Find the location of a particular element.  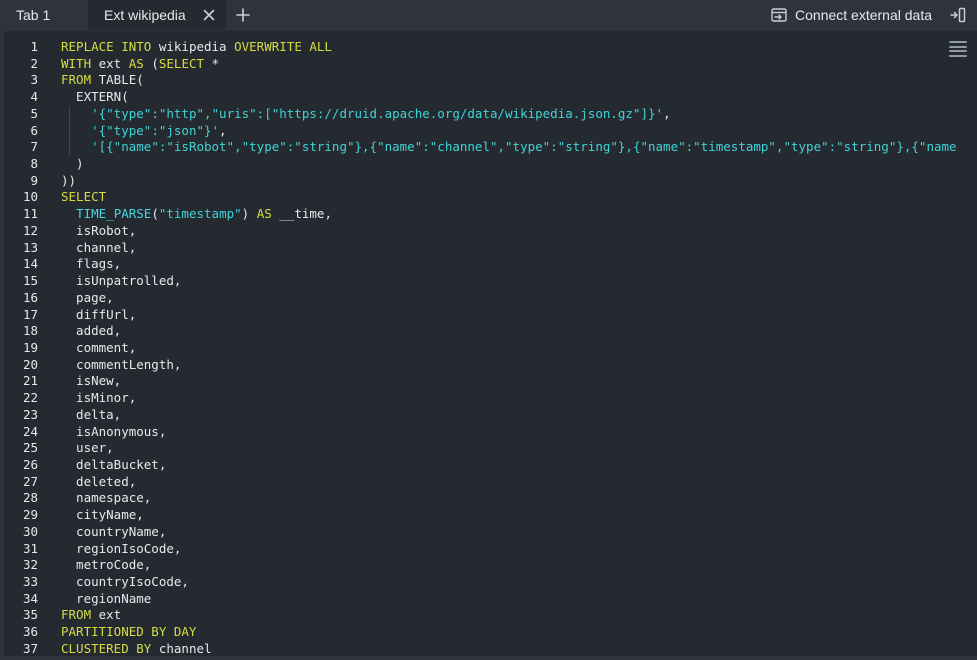

code-line: 20 commentLength, is located at coordinates (490, 365).